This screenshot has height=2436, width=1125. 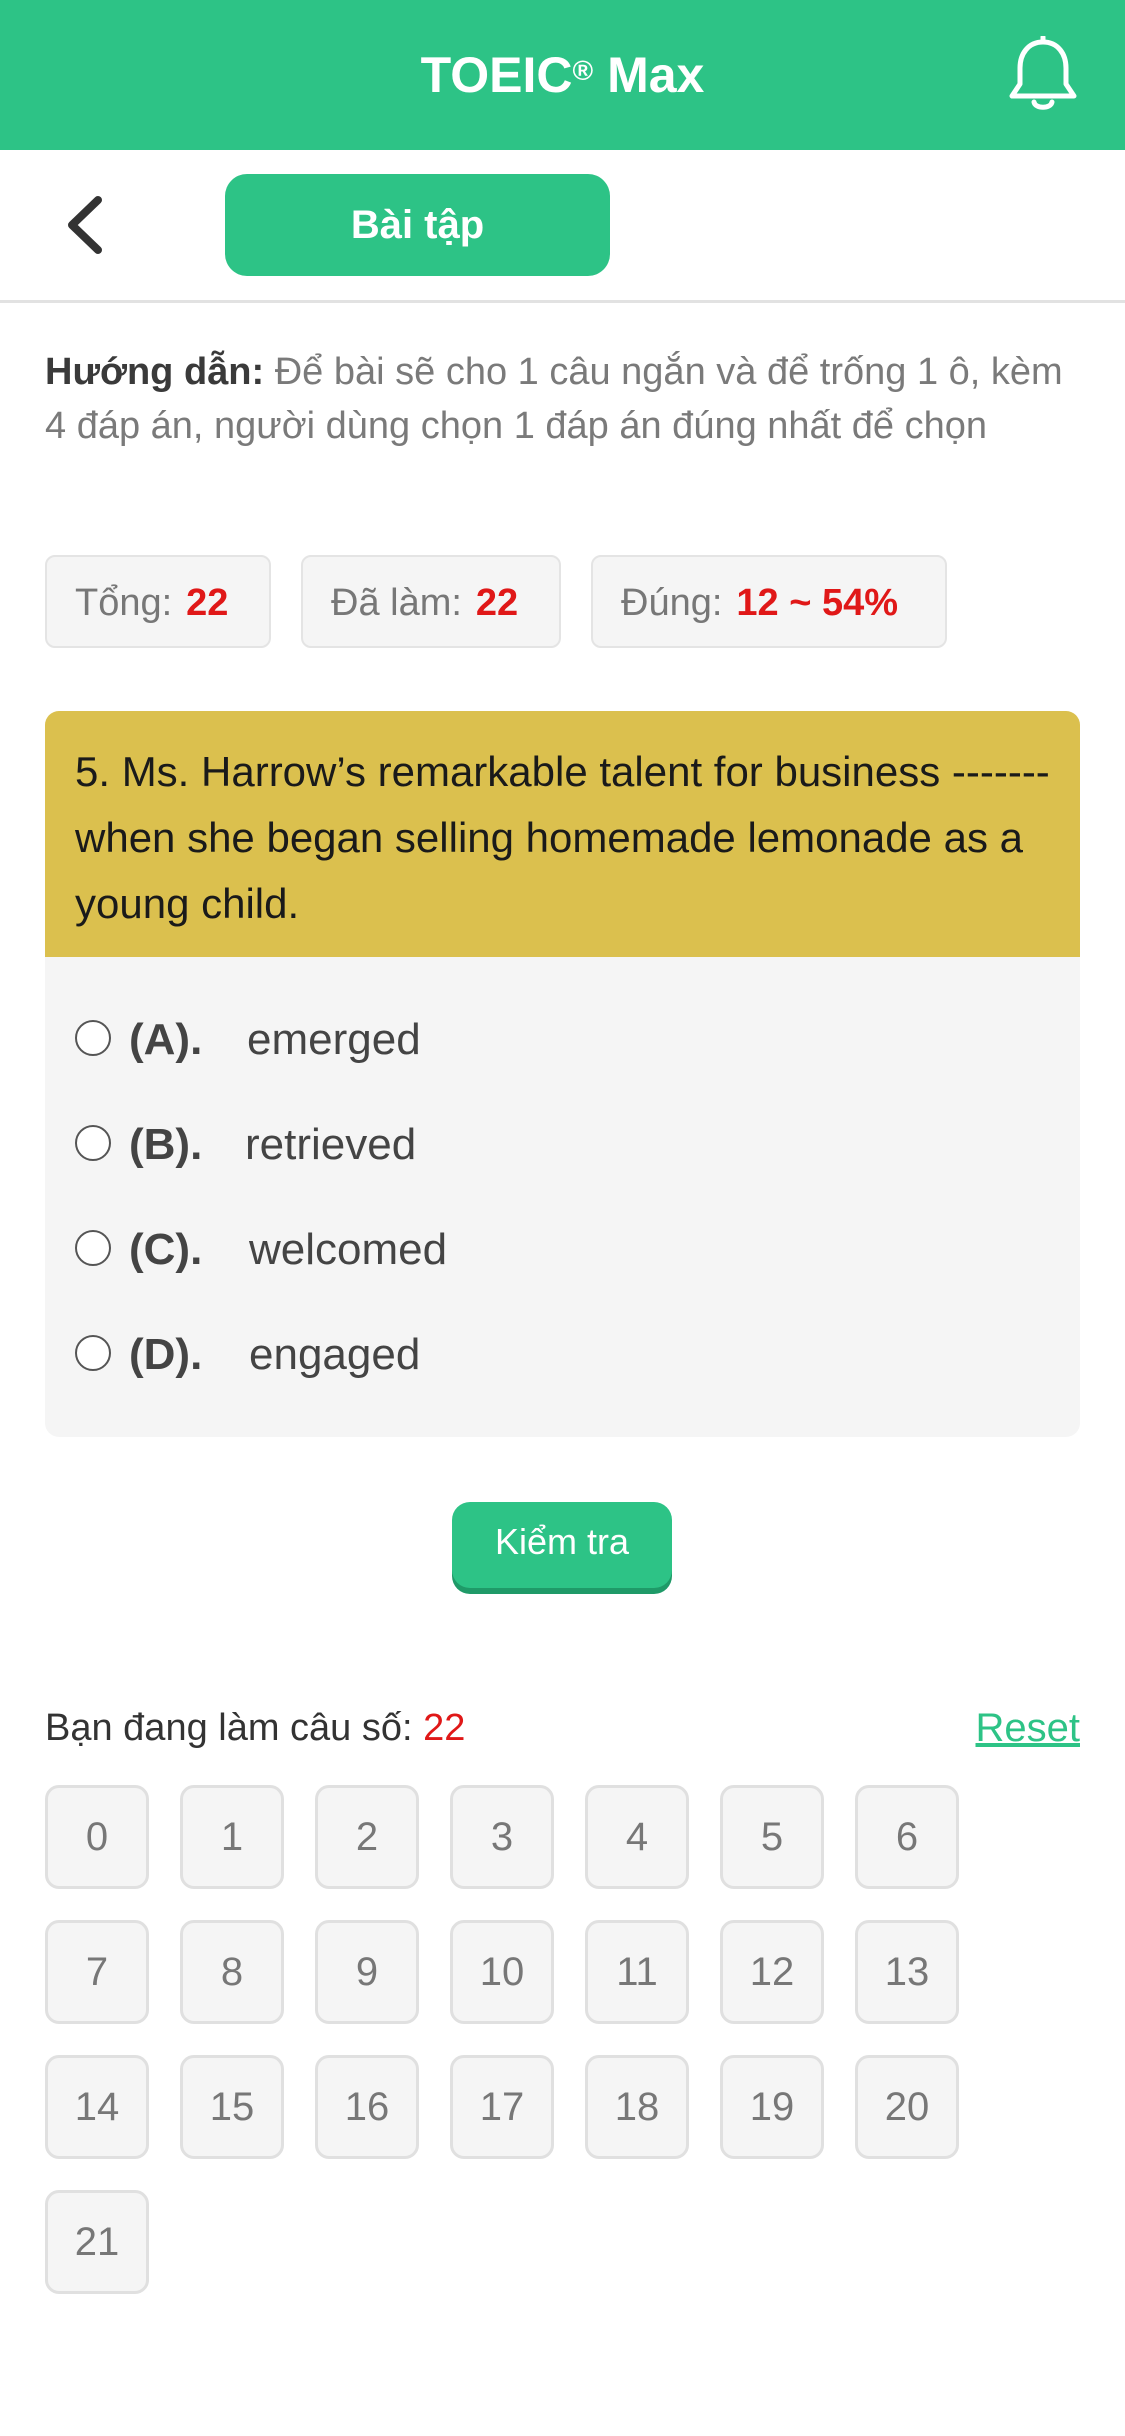 I want to click on reset-link: Reset, so click(x=1028, y=1728).